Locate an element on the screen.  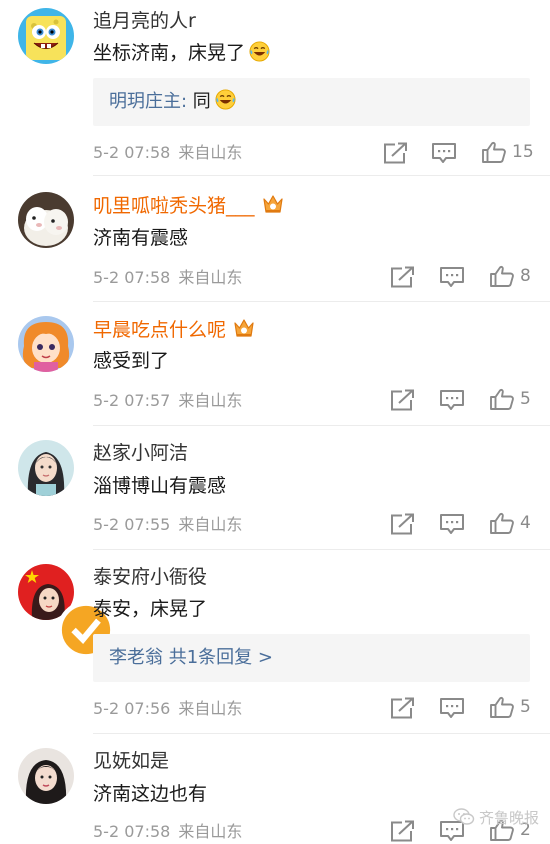
reply-summary-link: 李老翁 共1条回复 > is located at coordinates (191, 658).